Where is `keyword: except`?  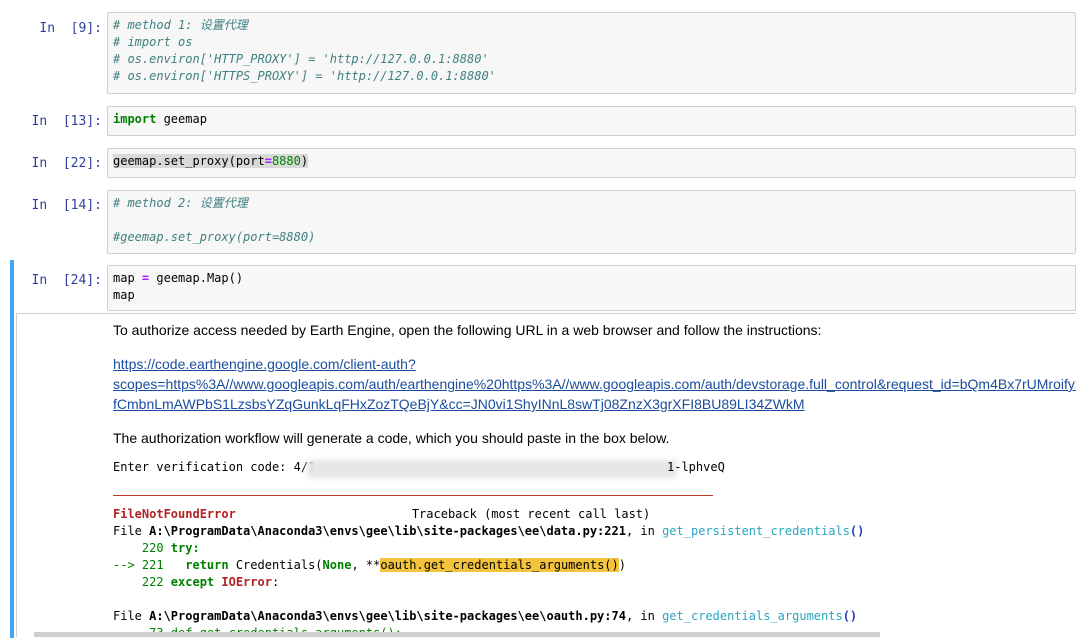
keyword: except is located at coordinates (192, 582).